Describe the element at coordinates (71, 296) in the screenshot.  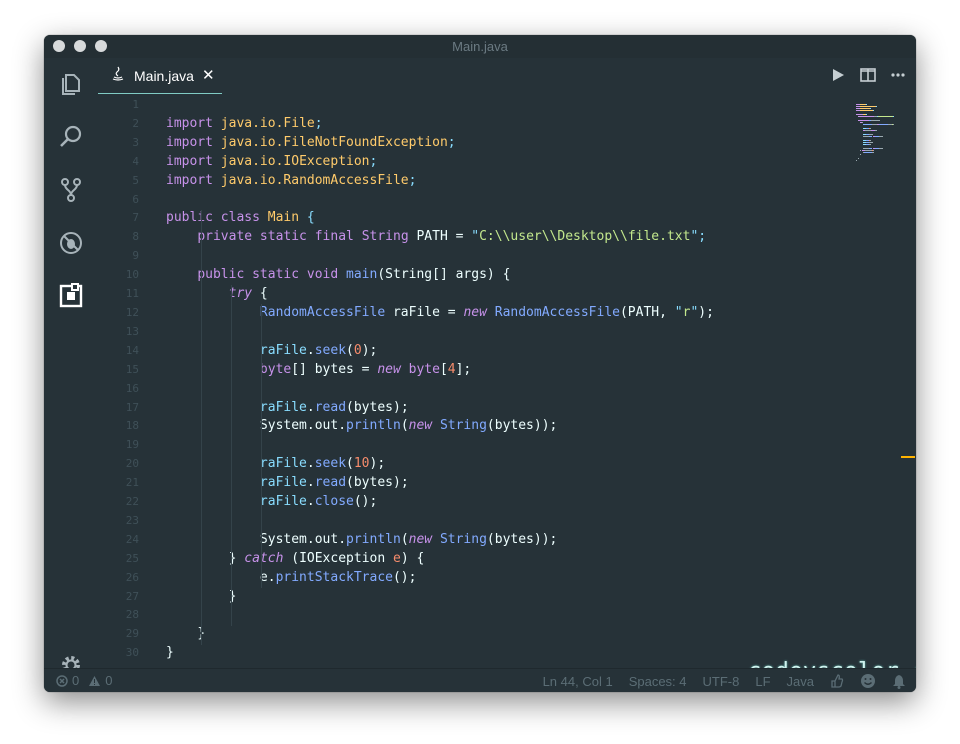
I see `extensions-icon` at that location.